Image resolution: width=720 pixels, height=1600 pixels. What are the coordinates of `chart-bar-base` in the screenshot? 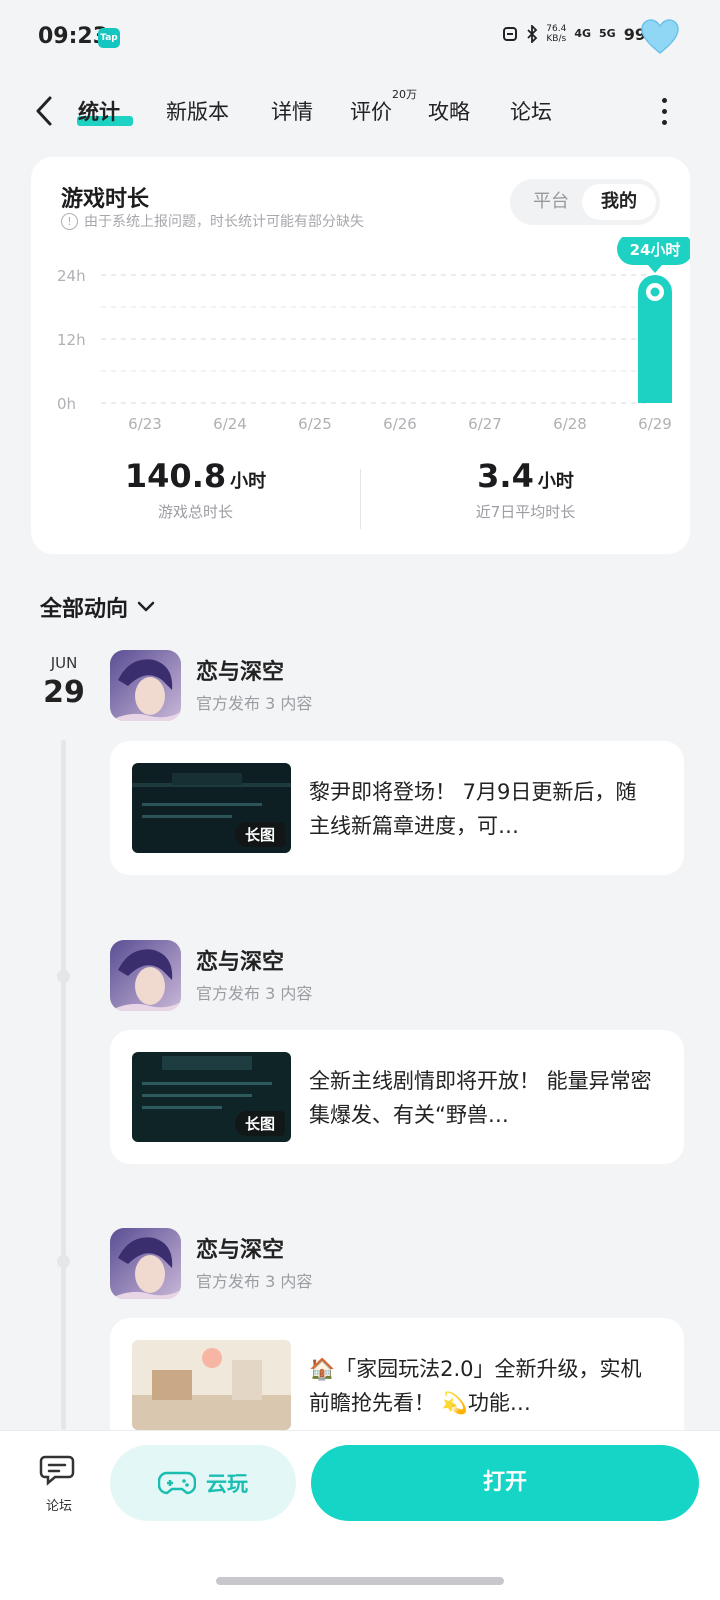 It's located at (655, 347).